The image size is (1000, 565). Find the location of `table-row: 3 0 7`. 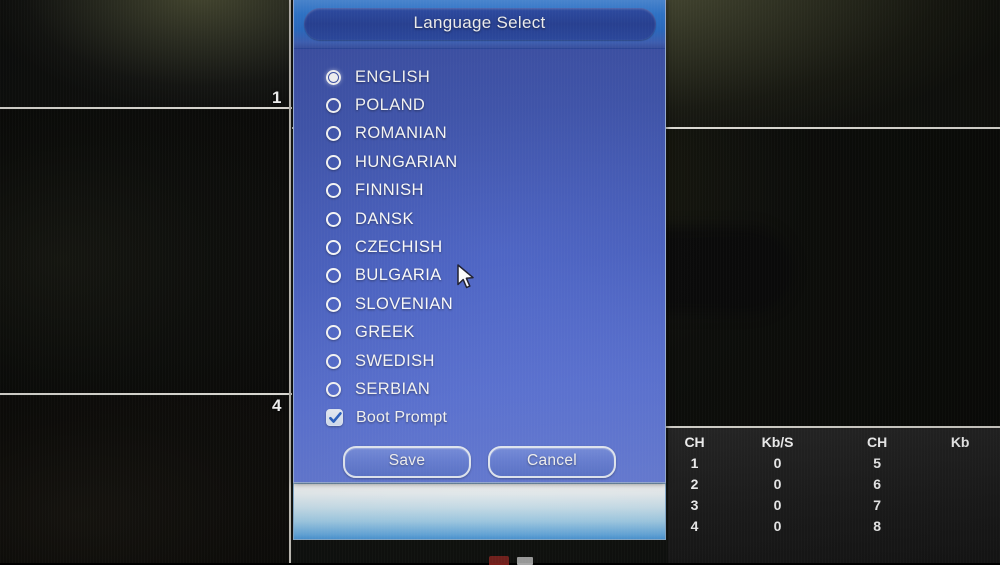

table-row: 3 0 7 is located at coordinates (834, 506).